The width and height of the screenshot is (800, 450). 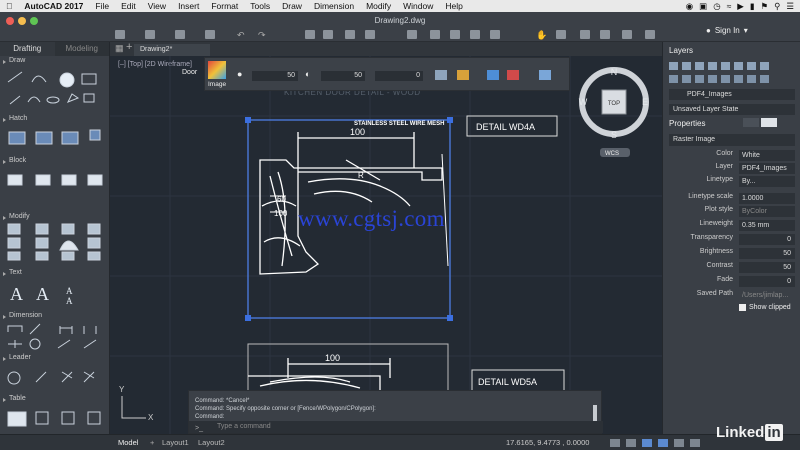 I want to click on toggle-pickadd-icon, so click(x=769, y=122).